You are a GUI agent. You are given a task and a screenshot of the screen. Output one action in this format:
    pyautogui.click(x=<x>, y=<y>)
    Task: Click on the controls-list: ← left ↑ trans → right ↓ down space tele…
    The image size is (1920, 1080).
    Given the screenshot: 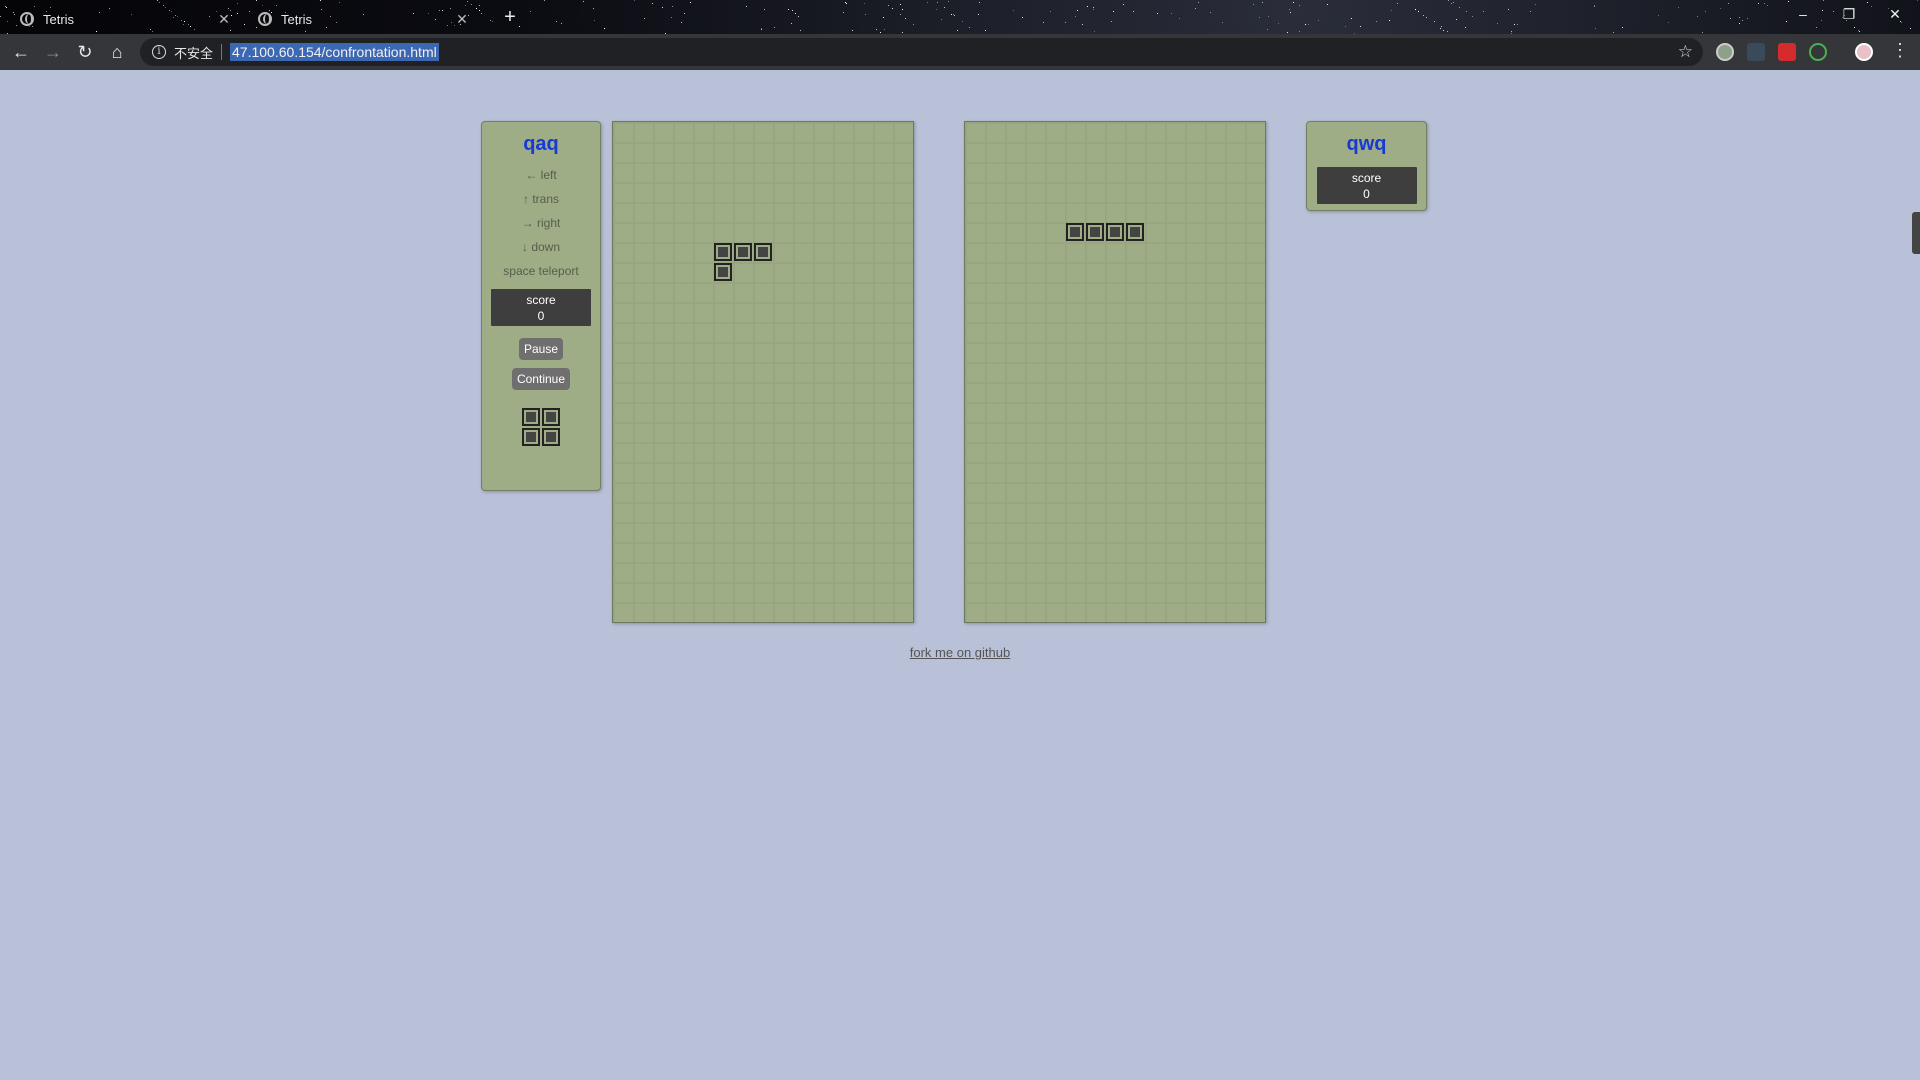 What is the action you would take?
    pyautogui.click(x=541, y=223)
    